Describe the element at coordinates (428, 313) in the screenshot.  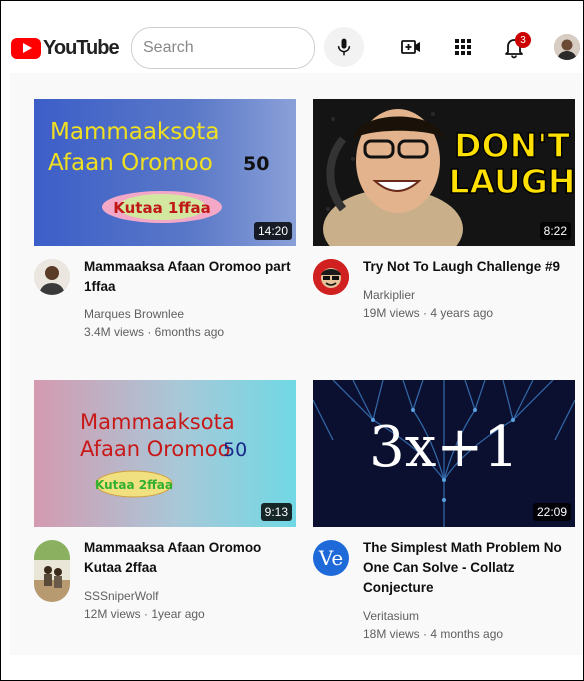
I see `video-meta: 19M views · 4 years ago` at that location.